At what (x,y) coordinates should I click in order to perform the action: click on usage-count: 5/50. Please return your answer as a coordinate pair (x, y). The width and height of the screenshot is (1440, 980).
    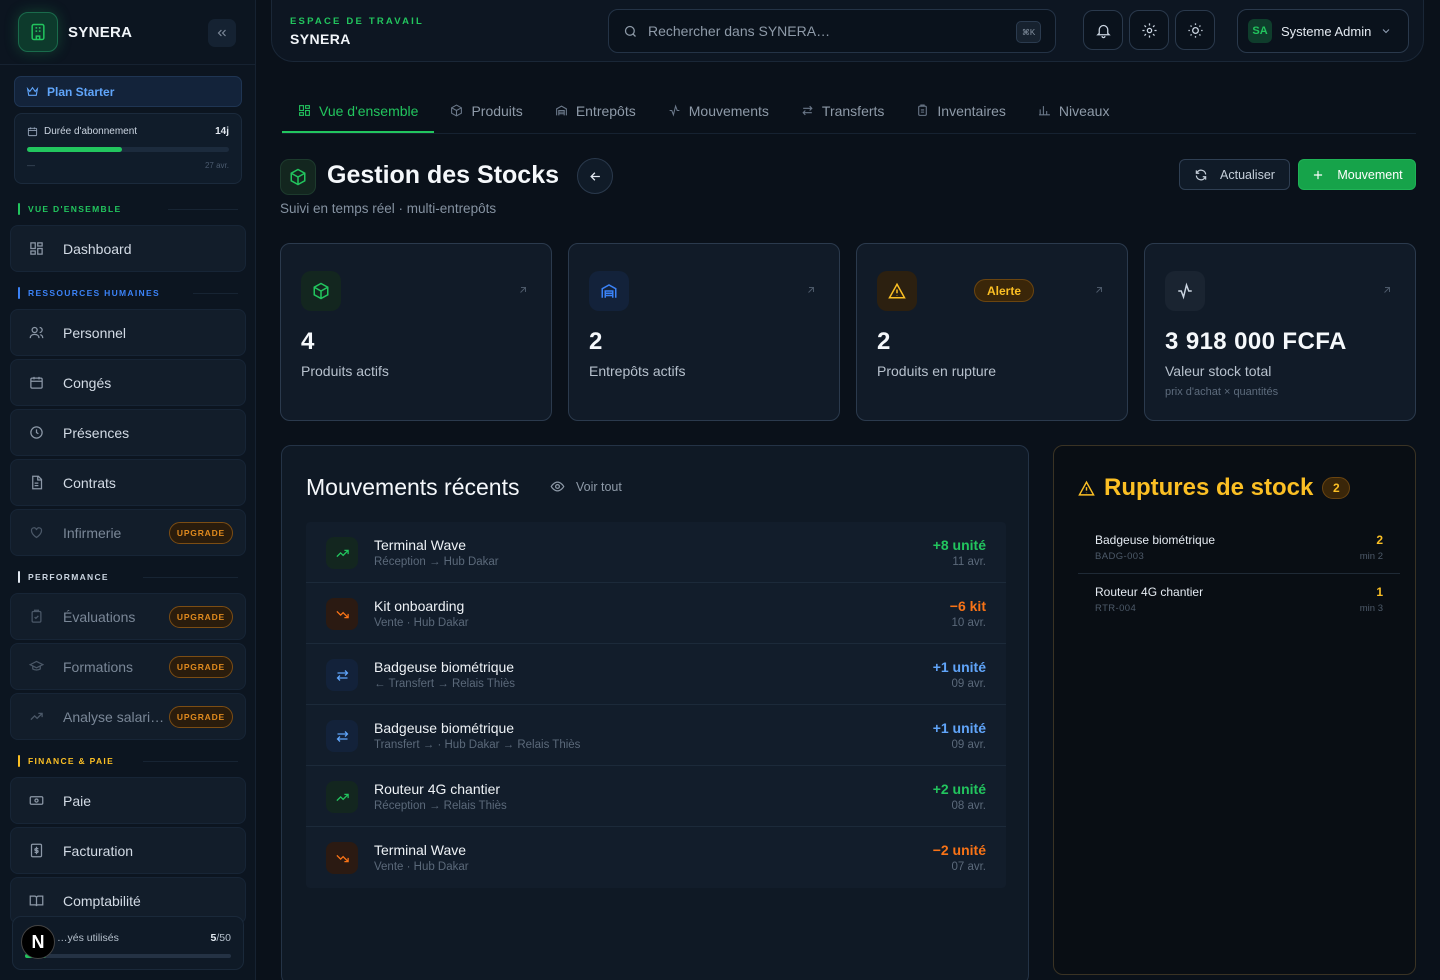
    Looking at the image, I should click on (220, 938).